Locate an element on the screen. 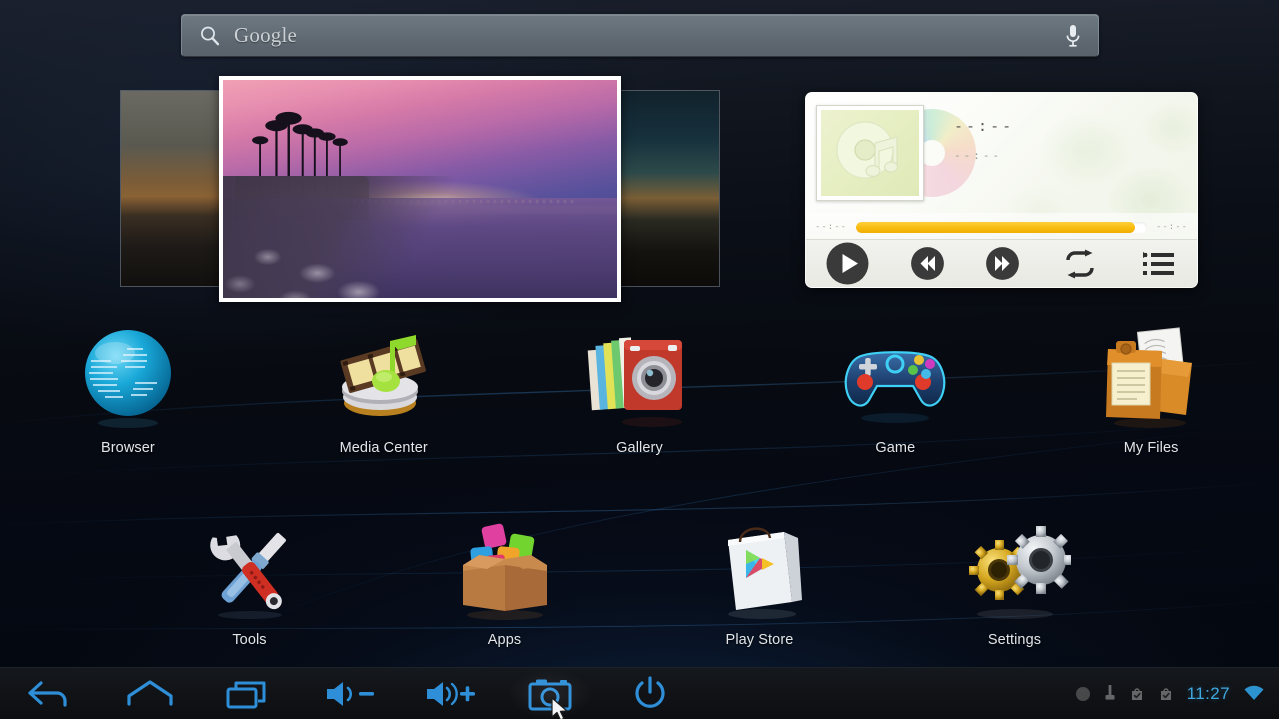 Image resolution: width=1279 pixels, height=719 pixels. volume-up-icon is located at coordinates (451, 693).